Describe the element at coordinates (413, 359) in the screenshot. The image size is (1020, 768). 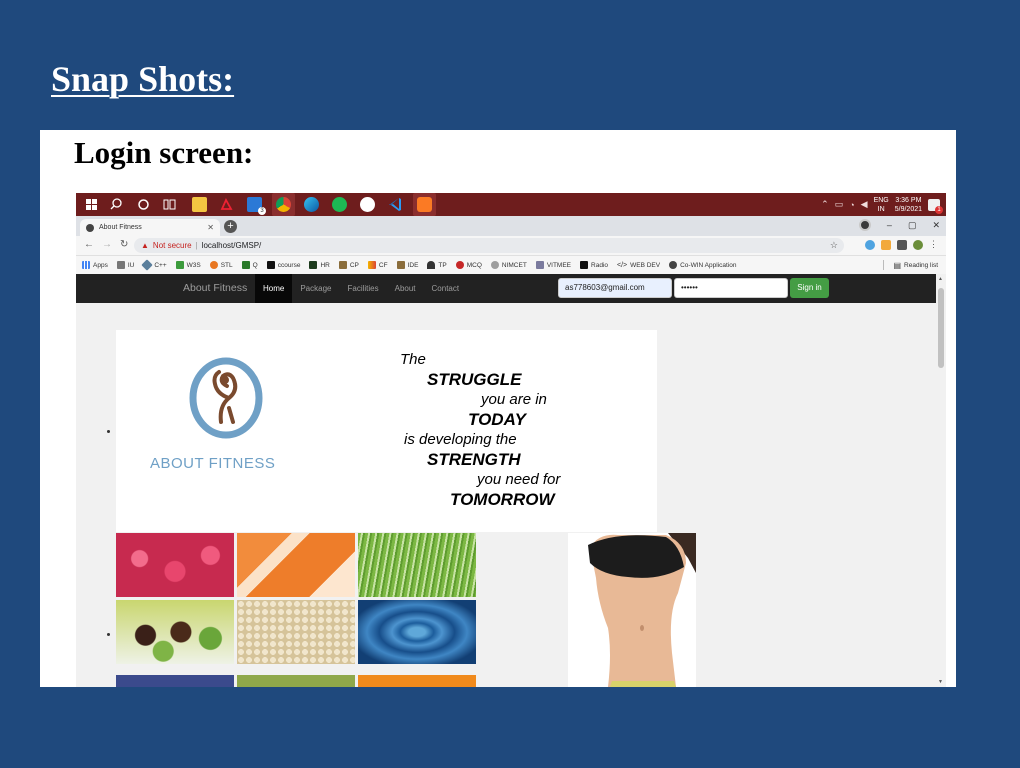
I see `quote-line: The` at that location.